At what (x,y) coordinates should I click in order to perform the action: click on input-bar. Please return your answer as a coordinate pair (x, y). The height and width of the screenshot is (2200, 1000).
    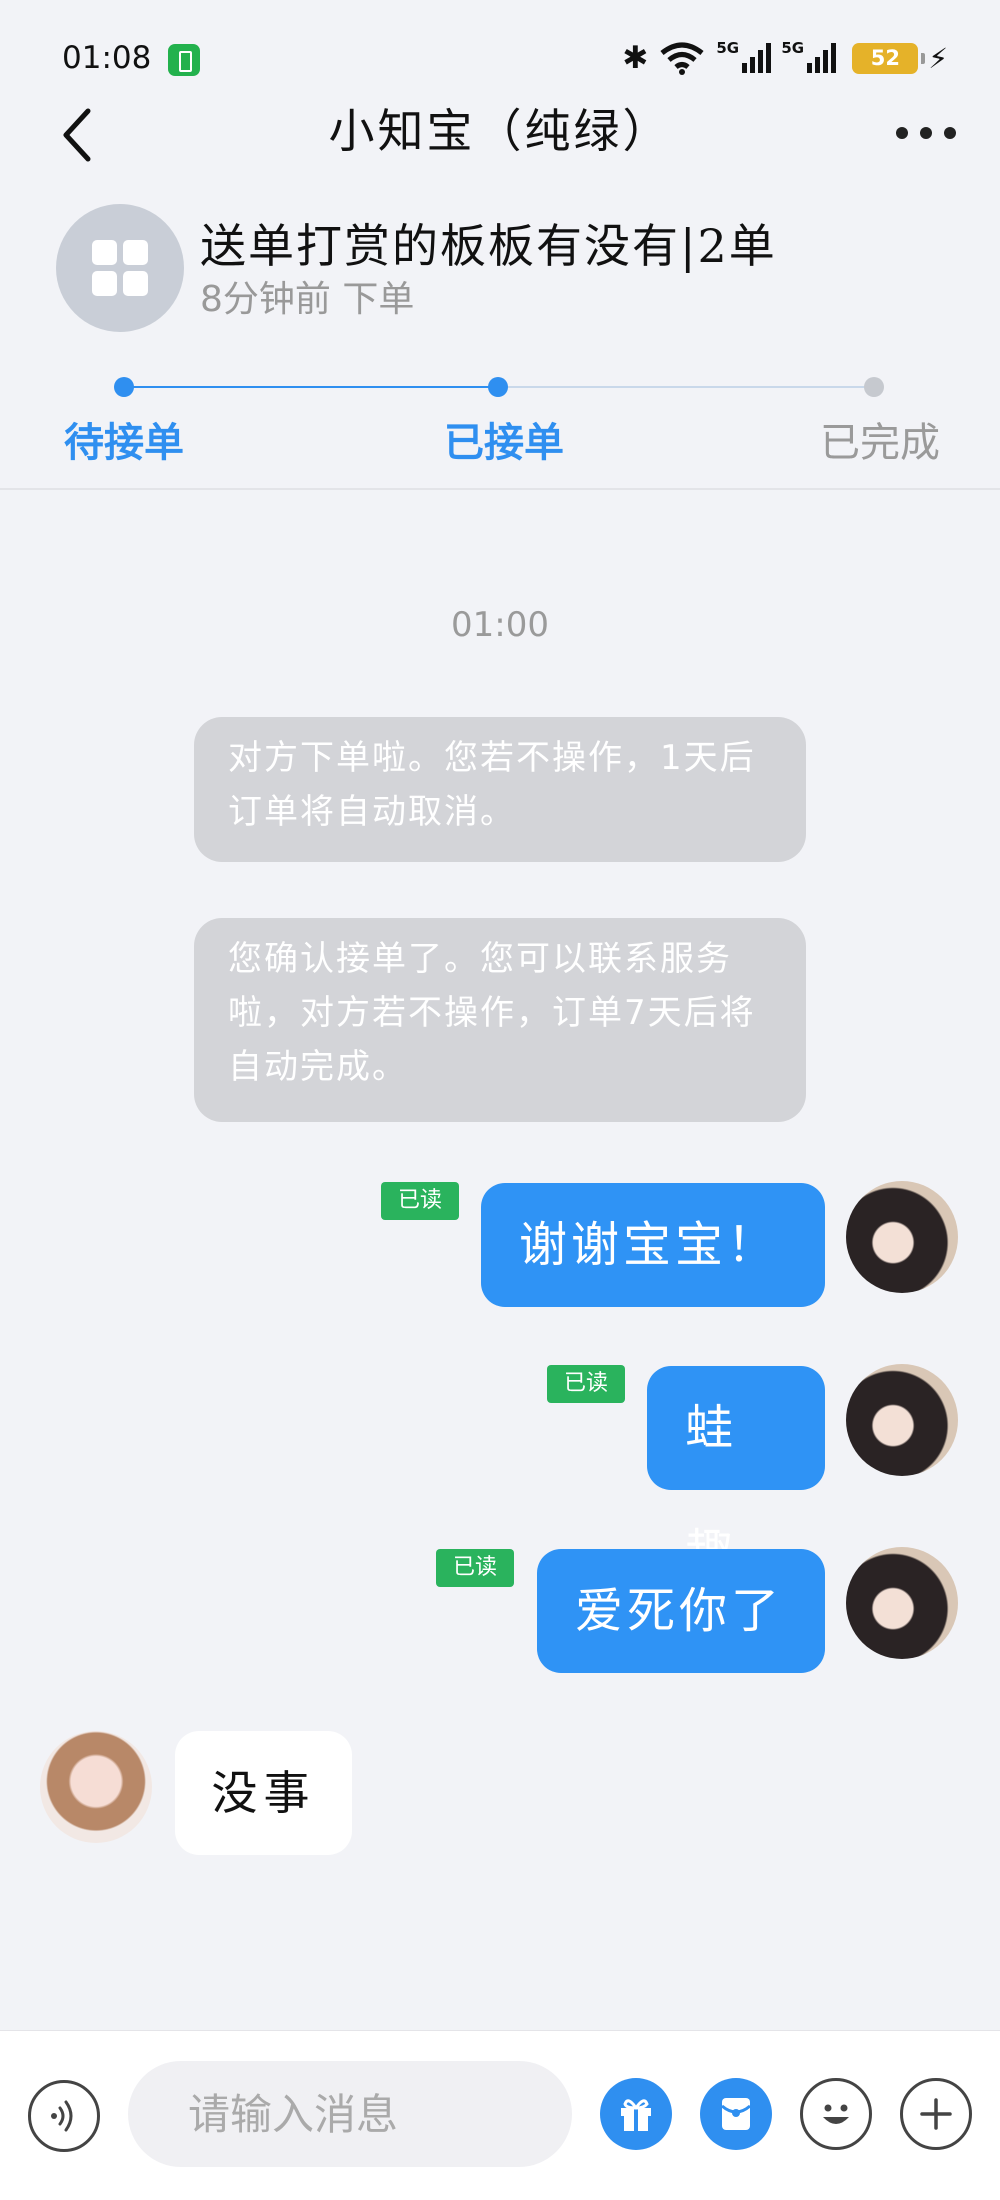
    Looking at the image, I should click on (500, 2115).